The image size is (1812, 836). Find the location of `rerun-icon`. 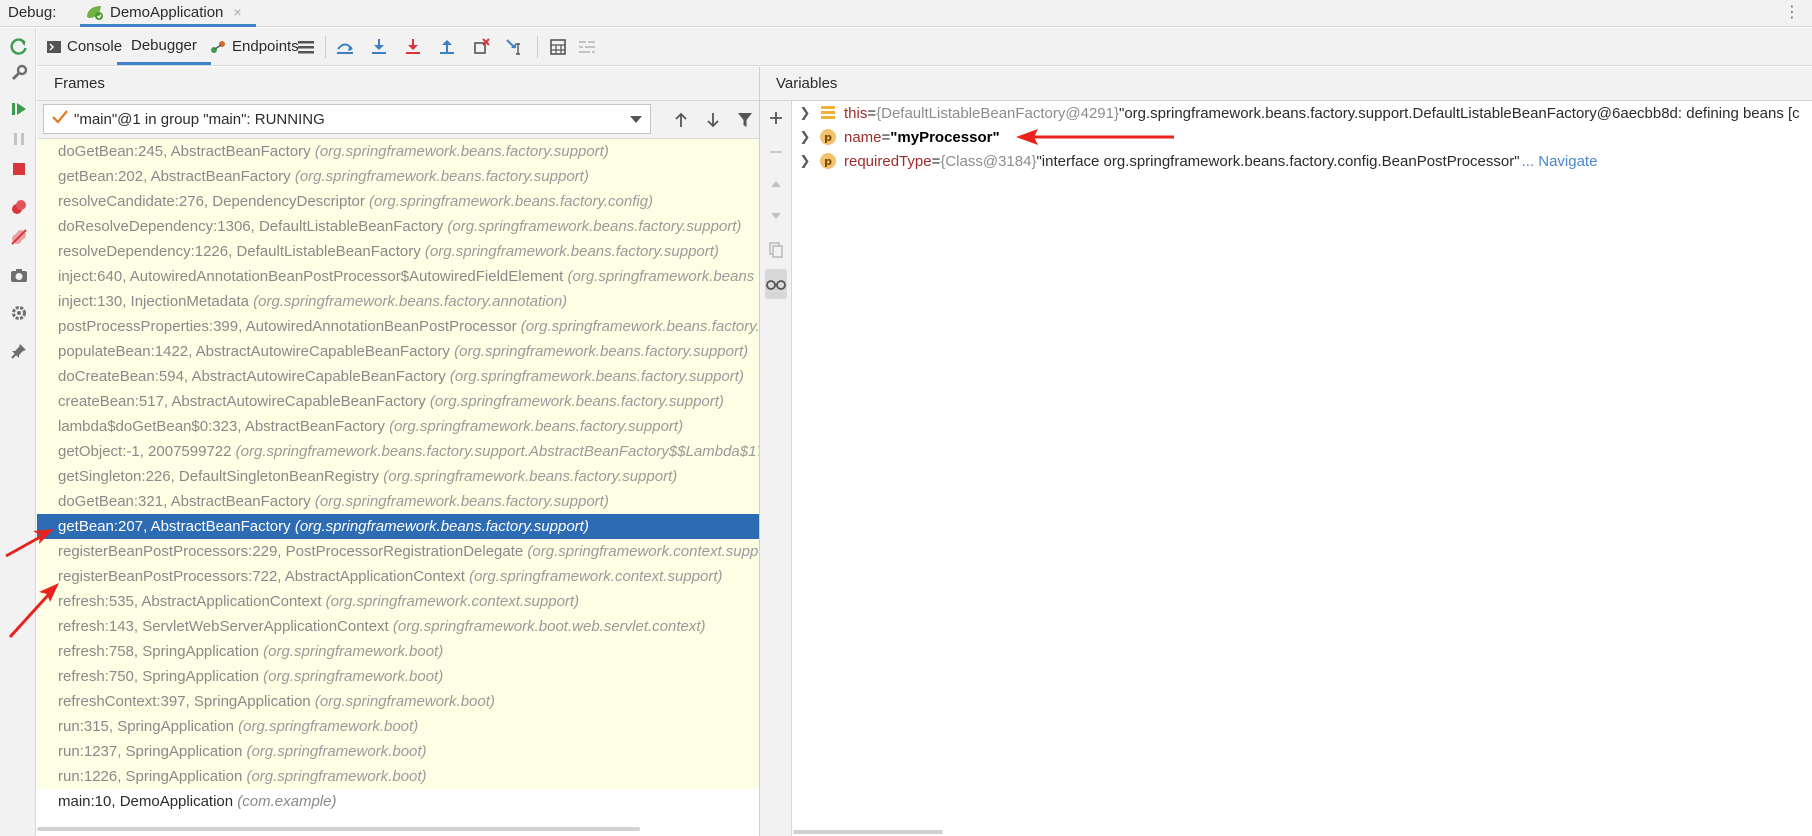

rerun-icon is located at coordinates (19, 47).